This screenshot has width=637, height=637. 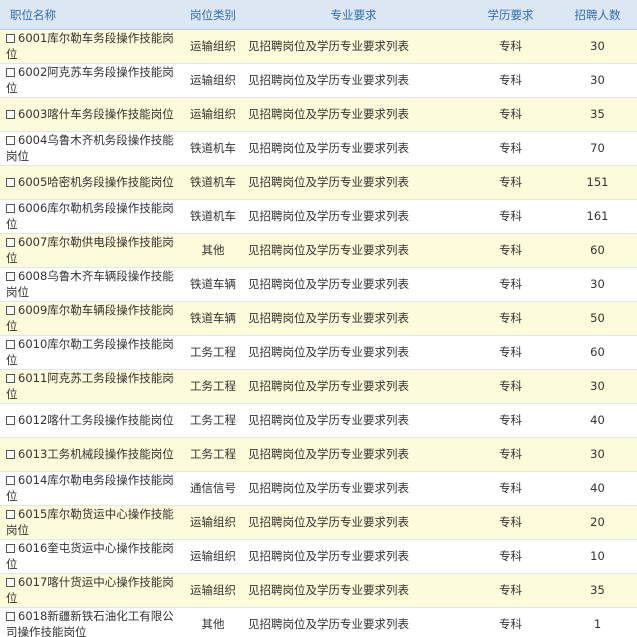 I want to click on position-name-wrap: 6005哈密机务段操作技能岗位, so click(x=93, y=182).